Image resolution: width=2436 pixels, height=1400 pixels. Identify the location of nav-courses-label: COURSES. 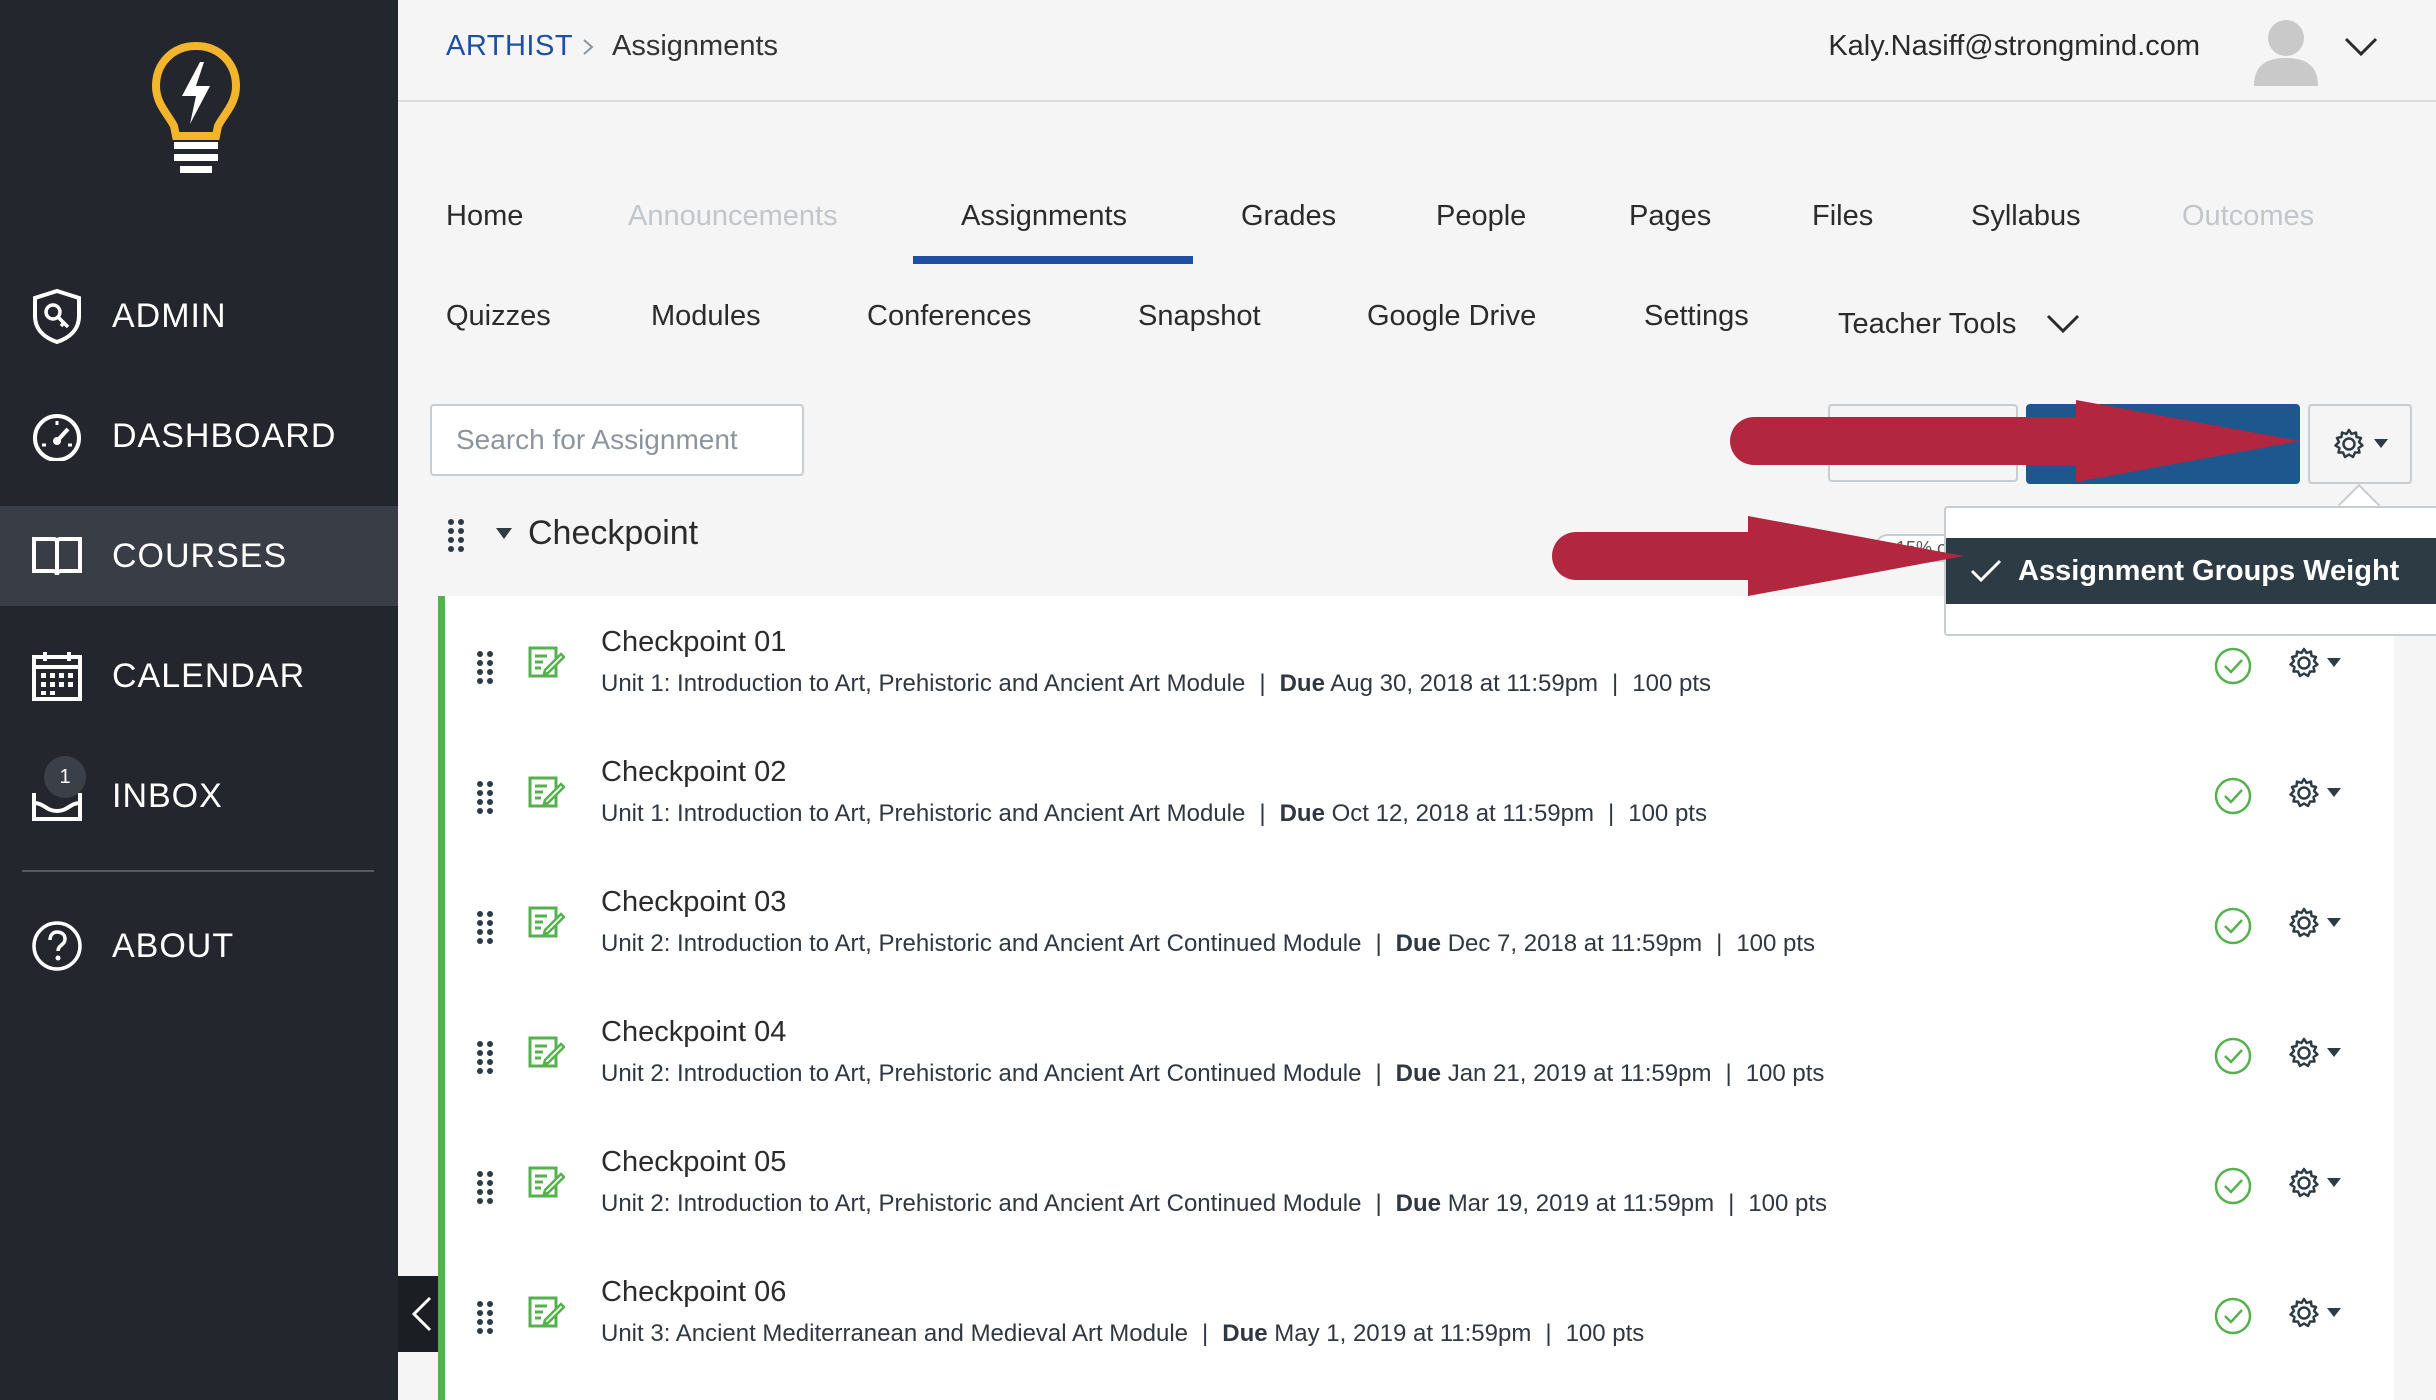
(200, 555).